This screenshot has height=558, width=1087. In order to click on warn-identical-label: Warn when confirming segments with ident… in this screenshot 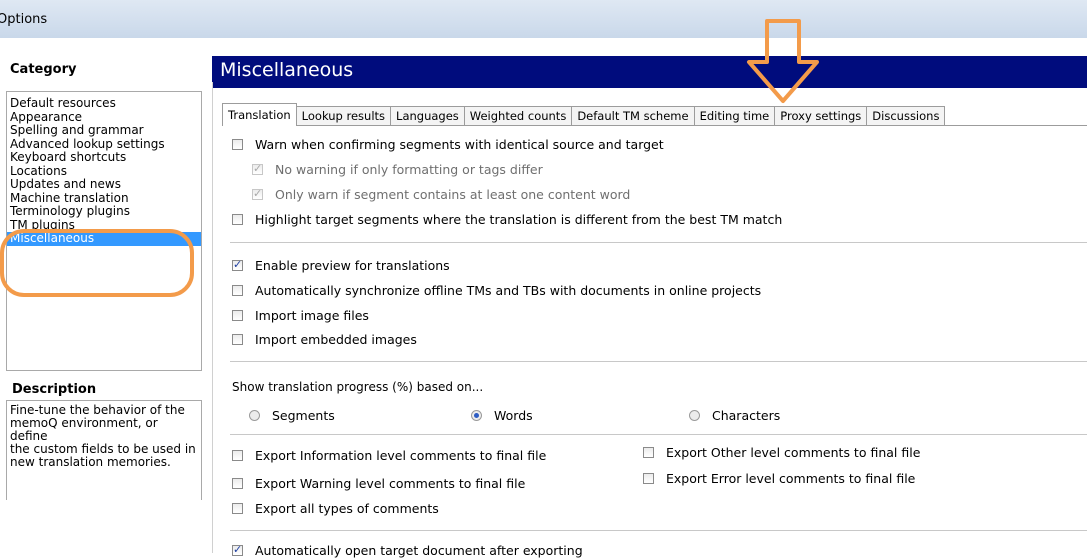, I will do `click(459, 144)`.